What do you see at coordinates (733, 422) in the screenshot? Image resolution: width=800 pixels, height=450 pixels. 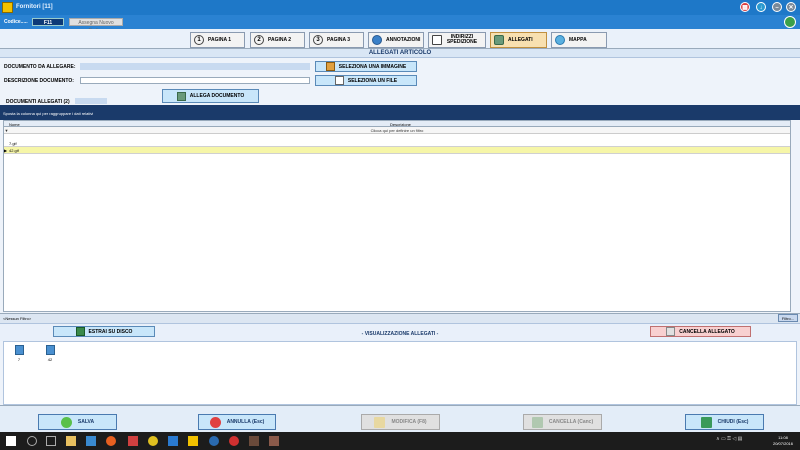 I see `button-label: CHIUDI (Esc)` at bounding box center [733, 422].